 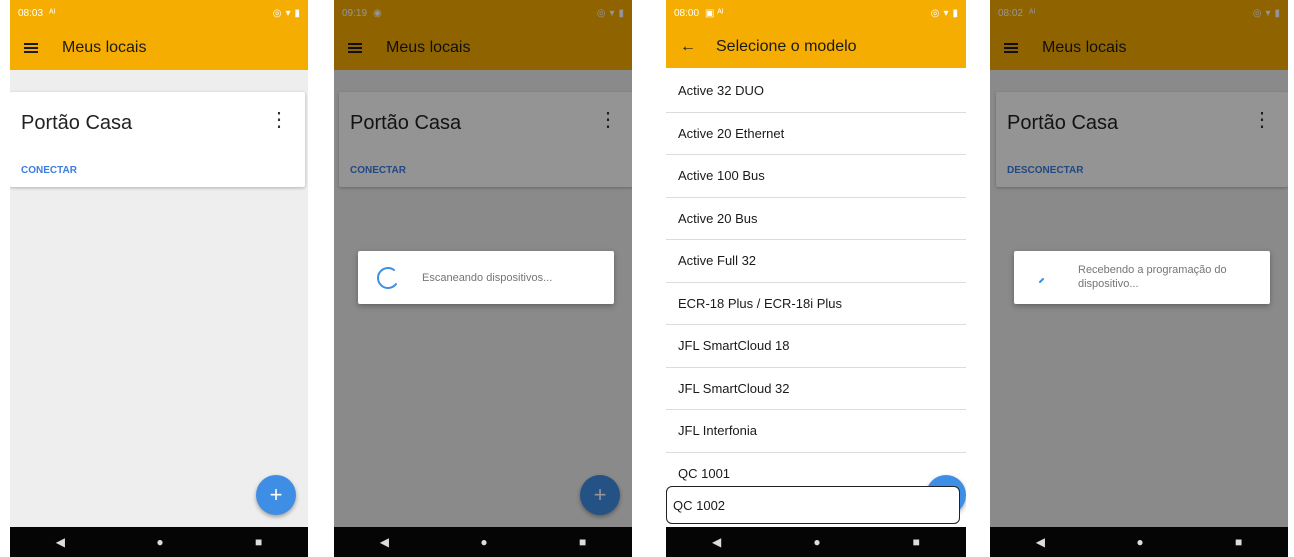 What do you see at coordinates (699, 505) in the screenshot?
I see `selected-model-label: QC 1002` at bounding box center [699, 505].